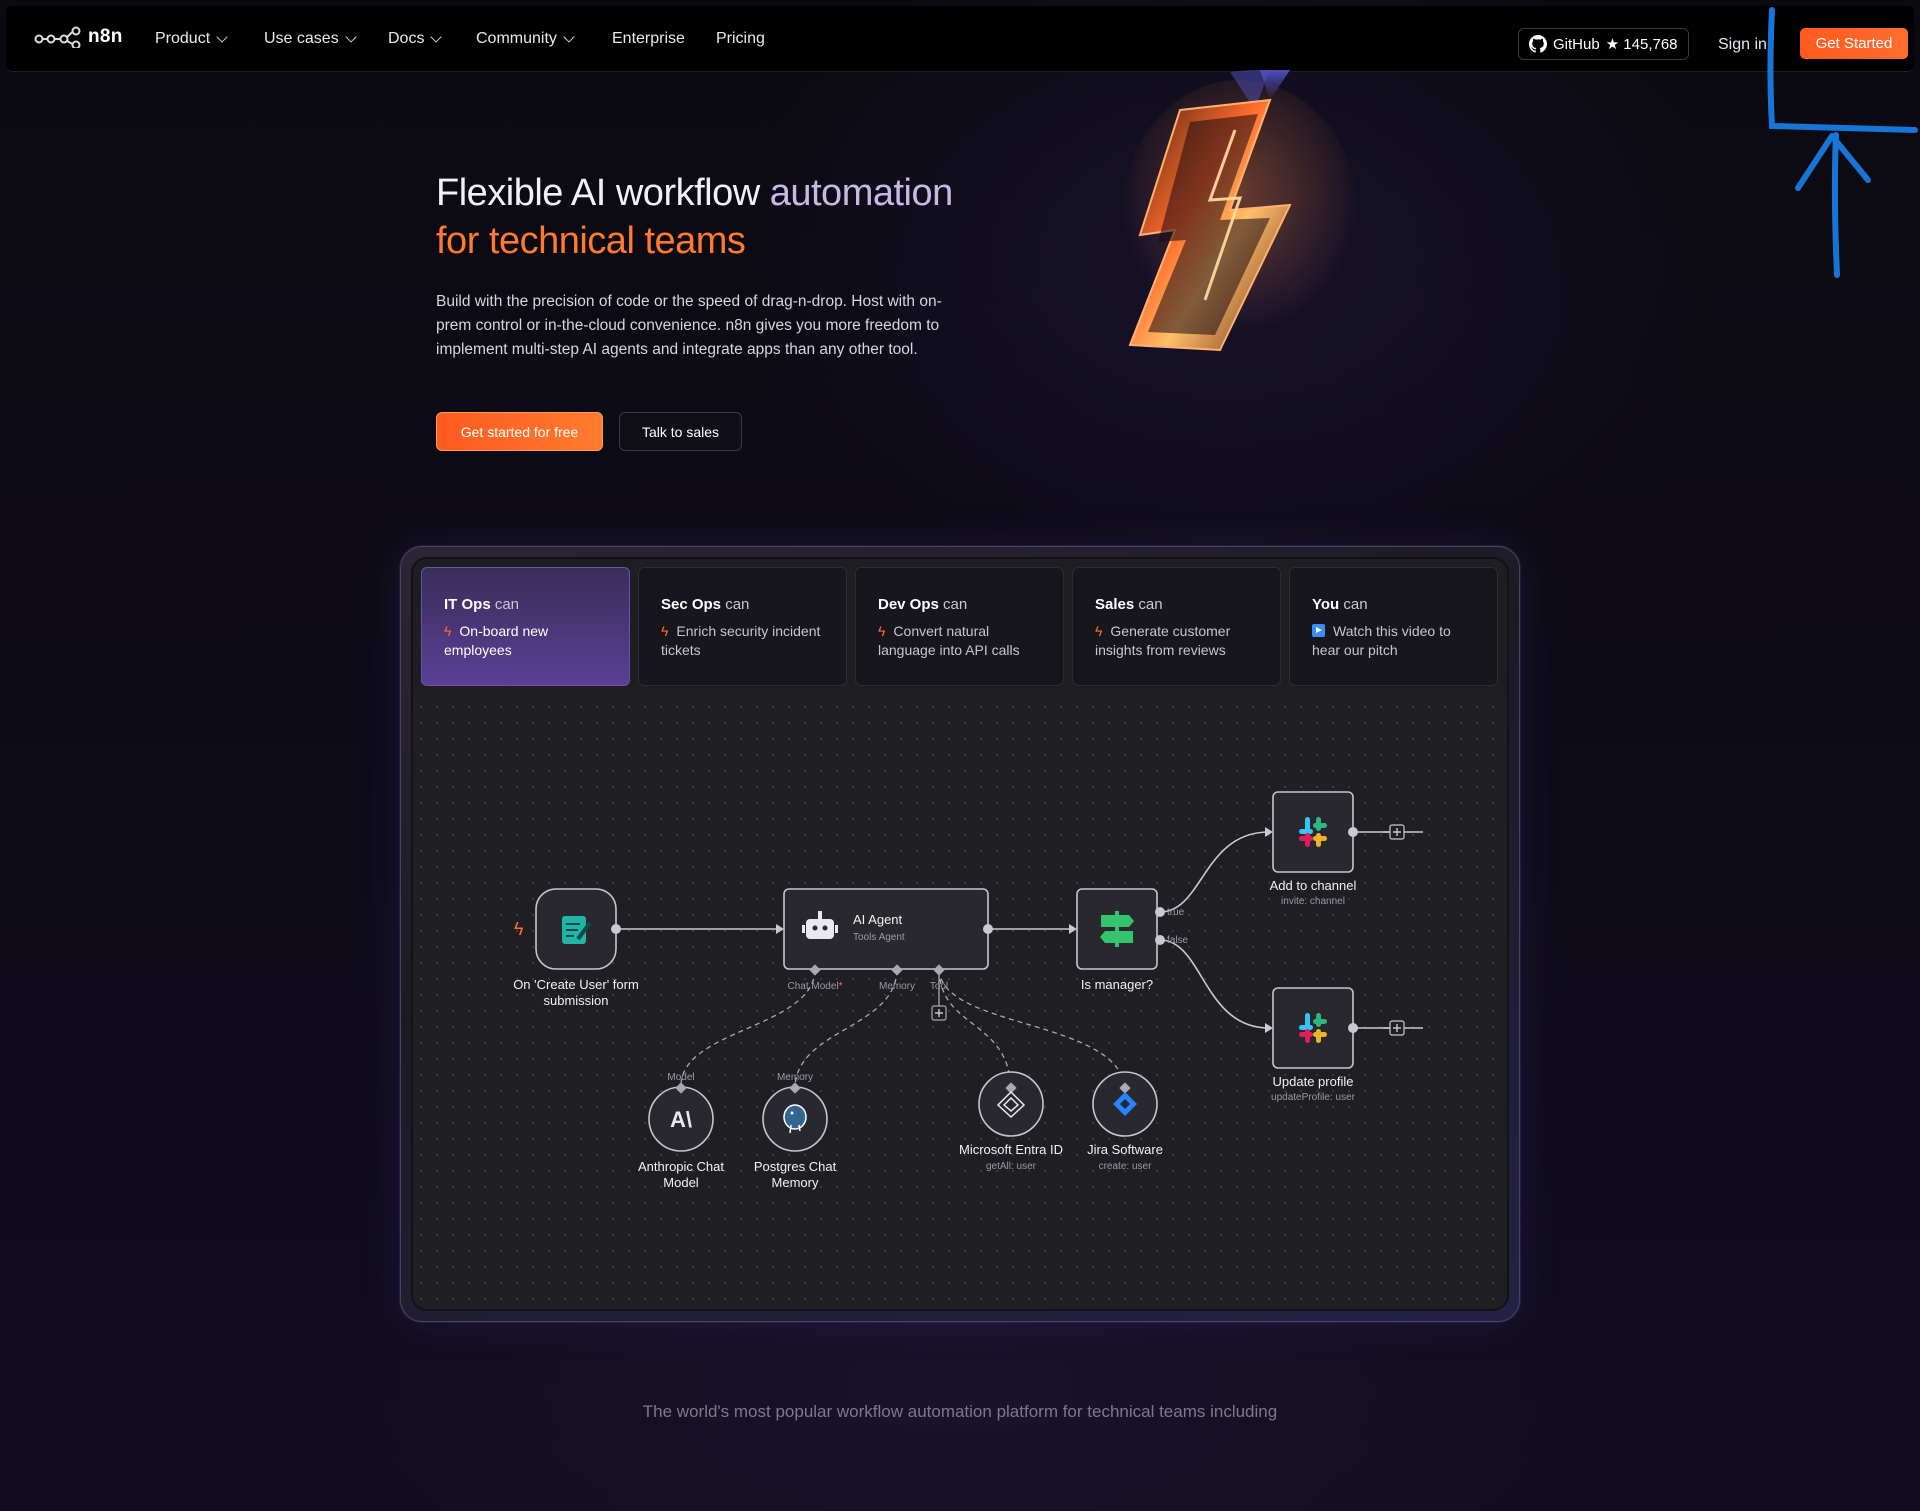 This screenshot has width=1920, height=1511. I want to click on tab-heading: Sales can, so click(1176, 604).